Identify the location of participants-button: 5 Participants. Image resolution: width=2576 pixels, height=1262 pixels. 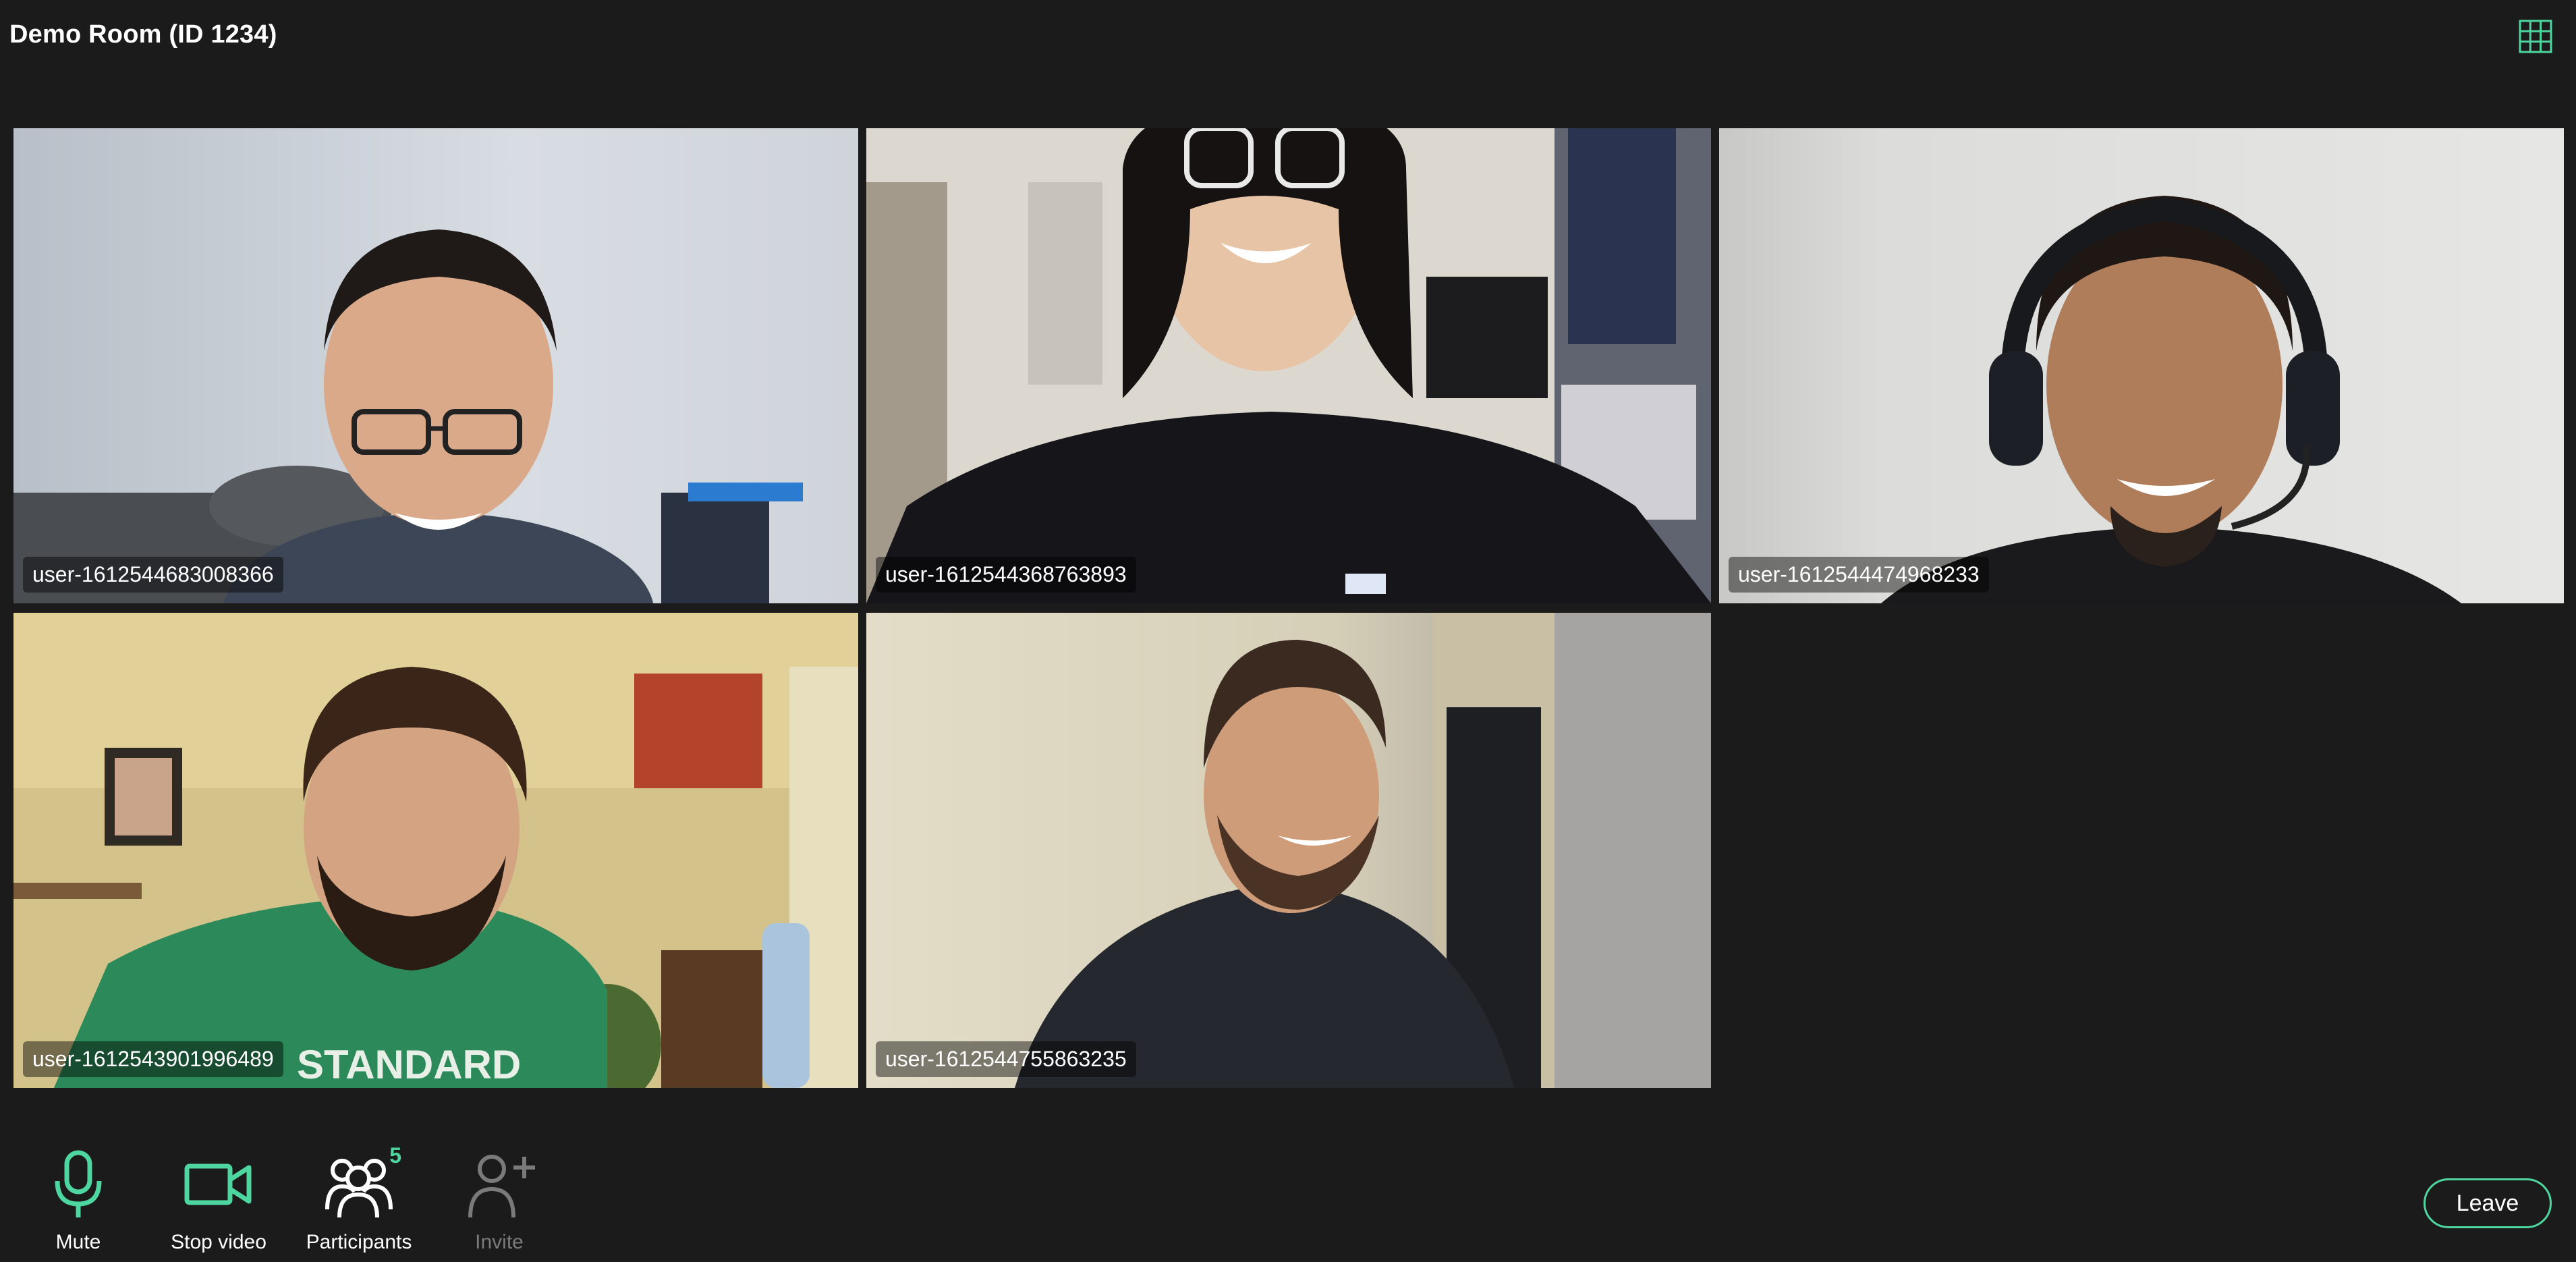
(358, 1194).